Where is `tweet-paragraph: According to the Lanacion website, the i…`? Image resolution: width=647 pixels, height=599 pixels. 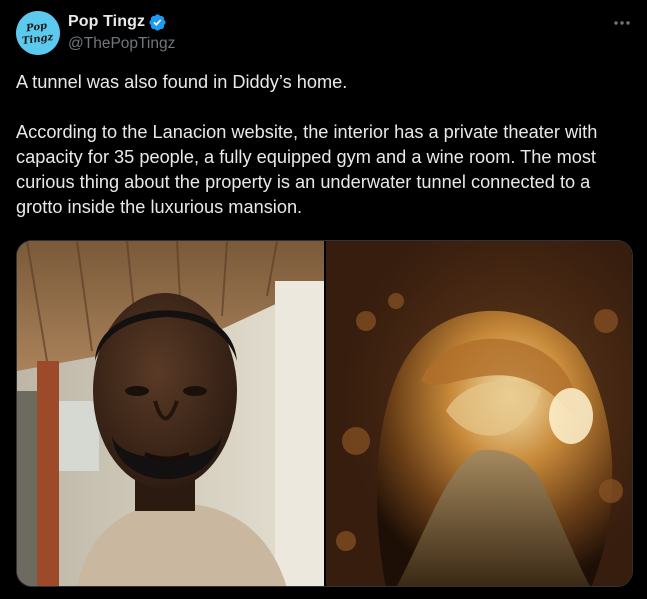 tweet-paragraph: According to the Lanacion website, the i… is located at coordinates (307, 169).